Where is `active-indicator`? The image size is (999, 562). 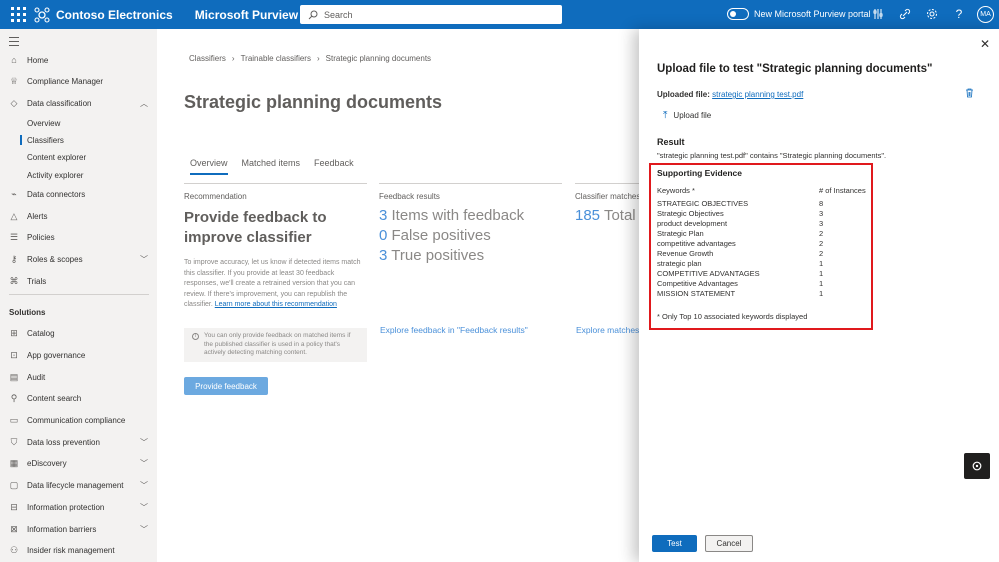 active-indicator is located at coordinates (21, 140).